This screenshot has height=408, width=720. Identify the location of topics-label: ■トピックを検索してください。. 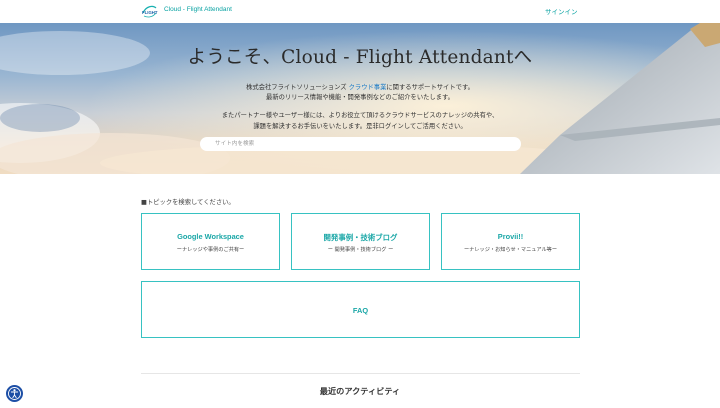
(188, 202).